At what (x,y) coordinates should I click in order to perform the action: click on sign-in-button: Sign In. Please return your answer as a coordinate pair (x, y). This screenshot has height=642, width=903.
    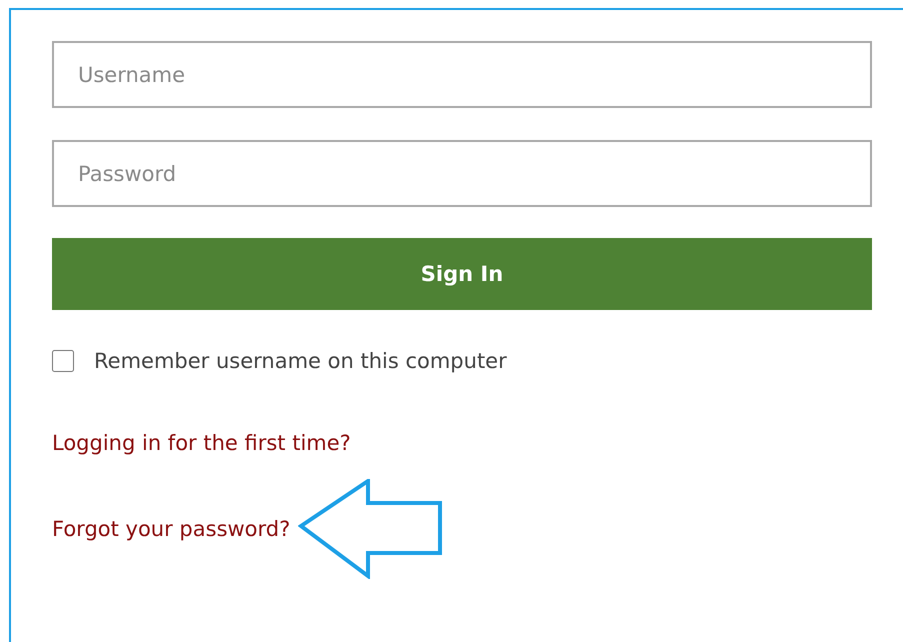
    Looking at the image, I should click on (462, 274).